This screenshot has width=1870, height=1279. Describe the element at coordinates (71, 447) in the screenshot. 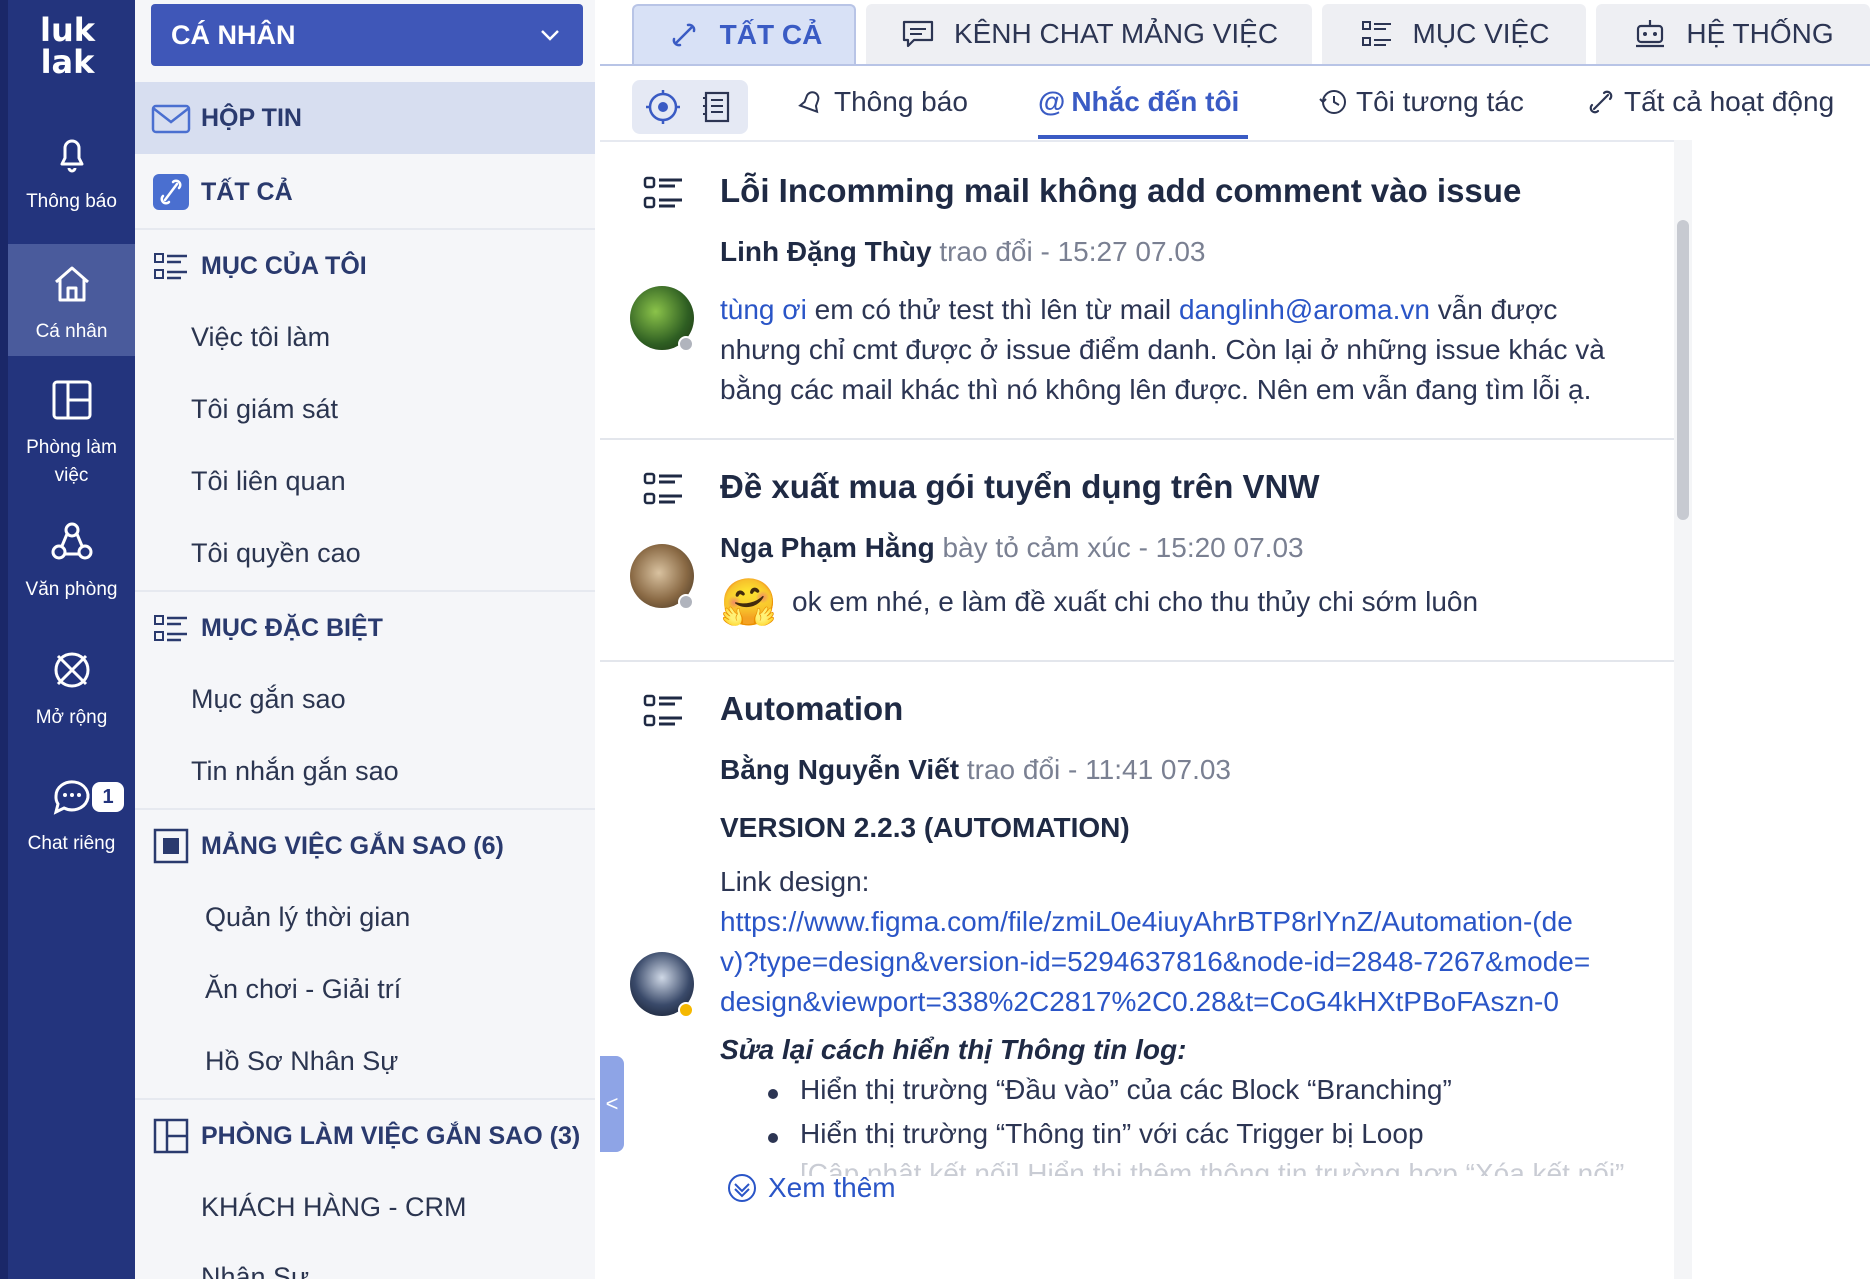

I see `rail-workrooms-label-1: Phòng làm` at that location.